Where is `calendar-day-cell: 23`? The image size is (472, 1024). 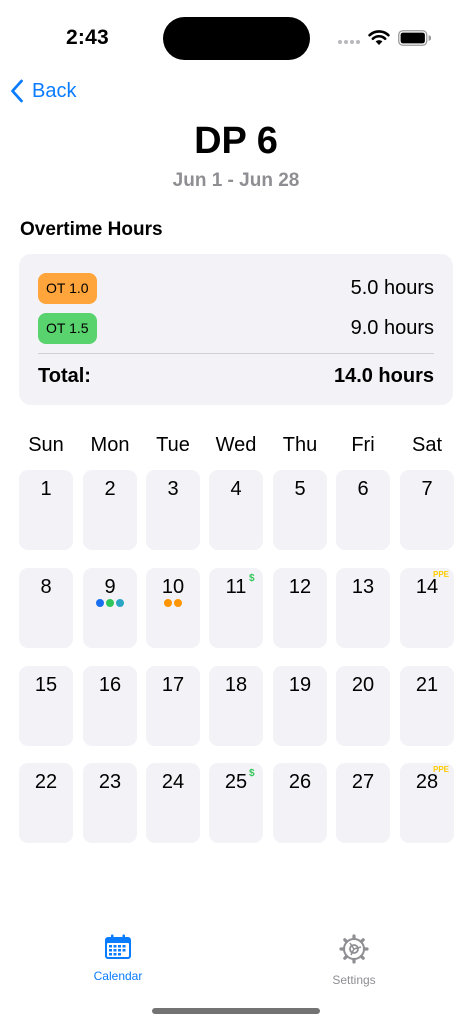
calendar-day-cell: 23 is located at coordinates (110, 803).